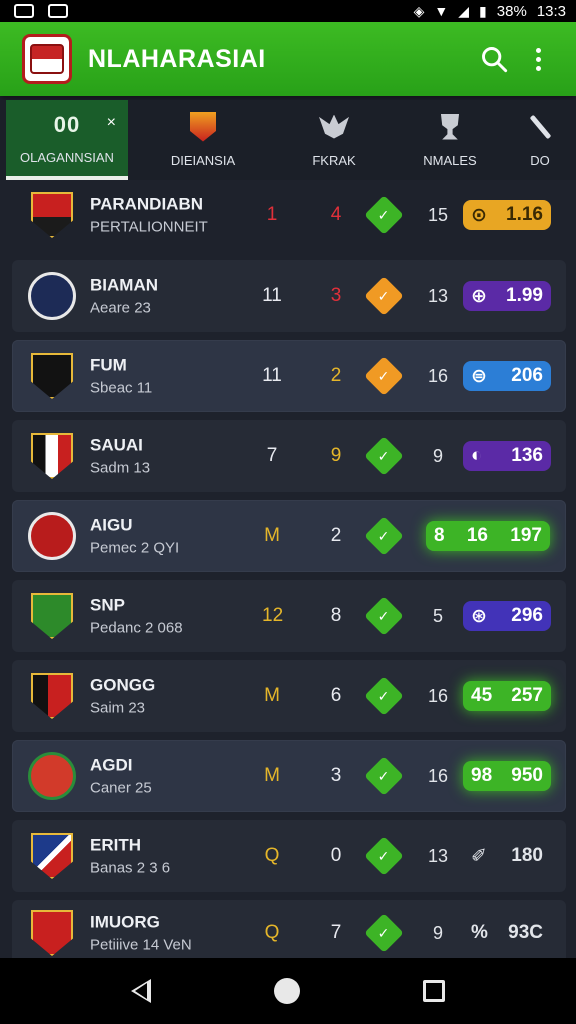 The image size is (576, 1024). What do you see at coordinates (464, 10) in the screenshot?
I see `signal-icon: ◢` at bounding box center [464, 10].